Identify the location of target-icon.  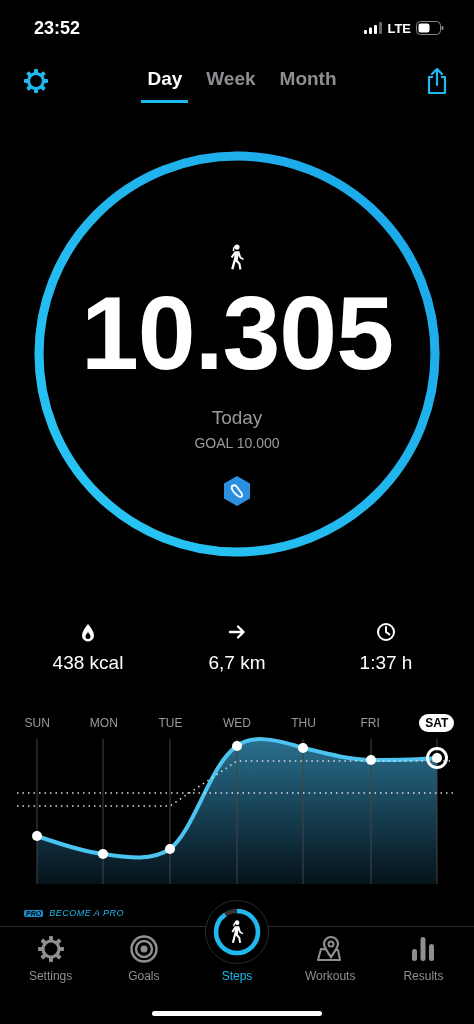
(143, 949).